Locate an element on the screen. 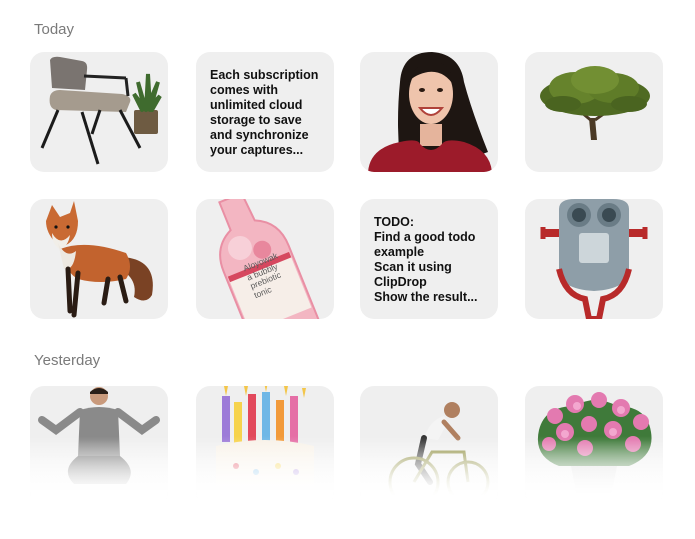  capture-flower-pot is located at coordinates (594, 446).